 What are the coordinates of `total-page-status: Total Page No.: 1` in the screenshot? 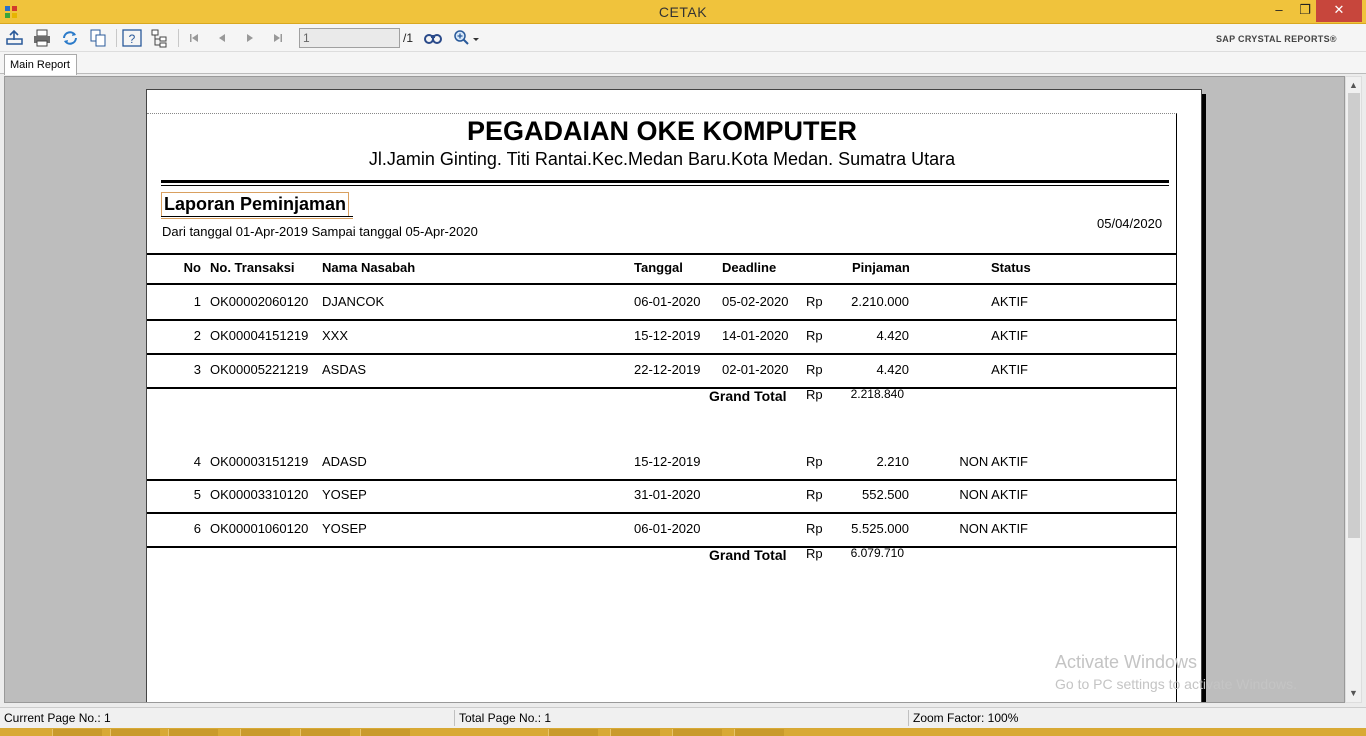 It's located at (505, 718).